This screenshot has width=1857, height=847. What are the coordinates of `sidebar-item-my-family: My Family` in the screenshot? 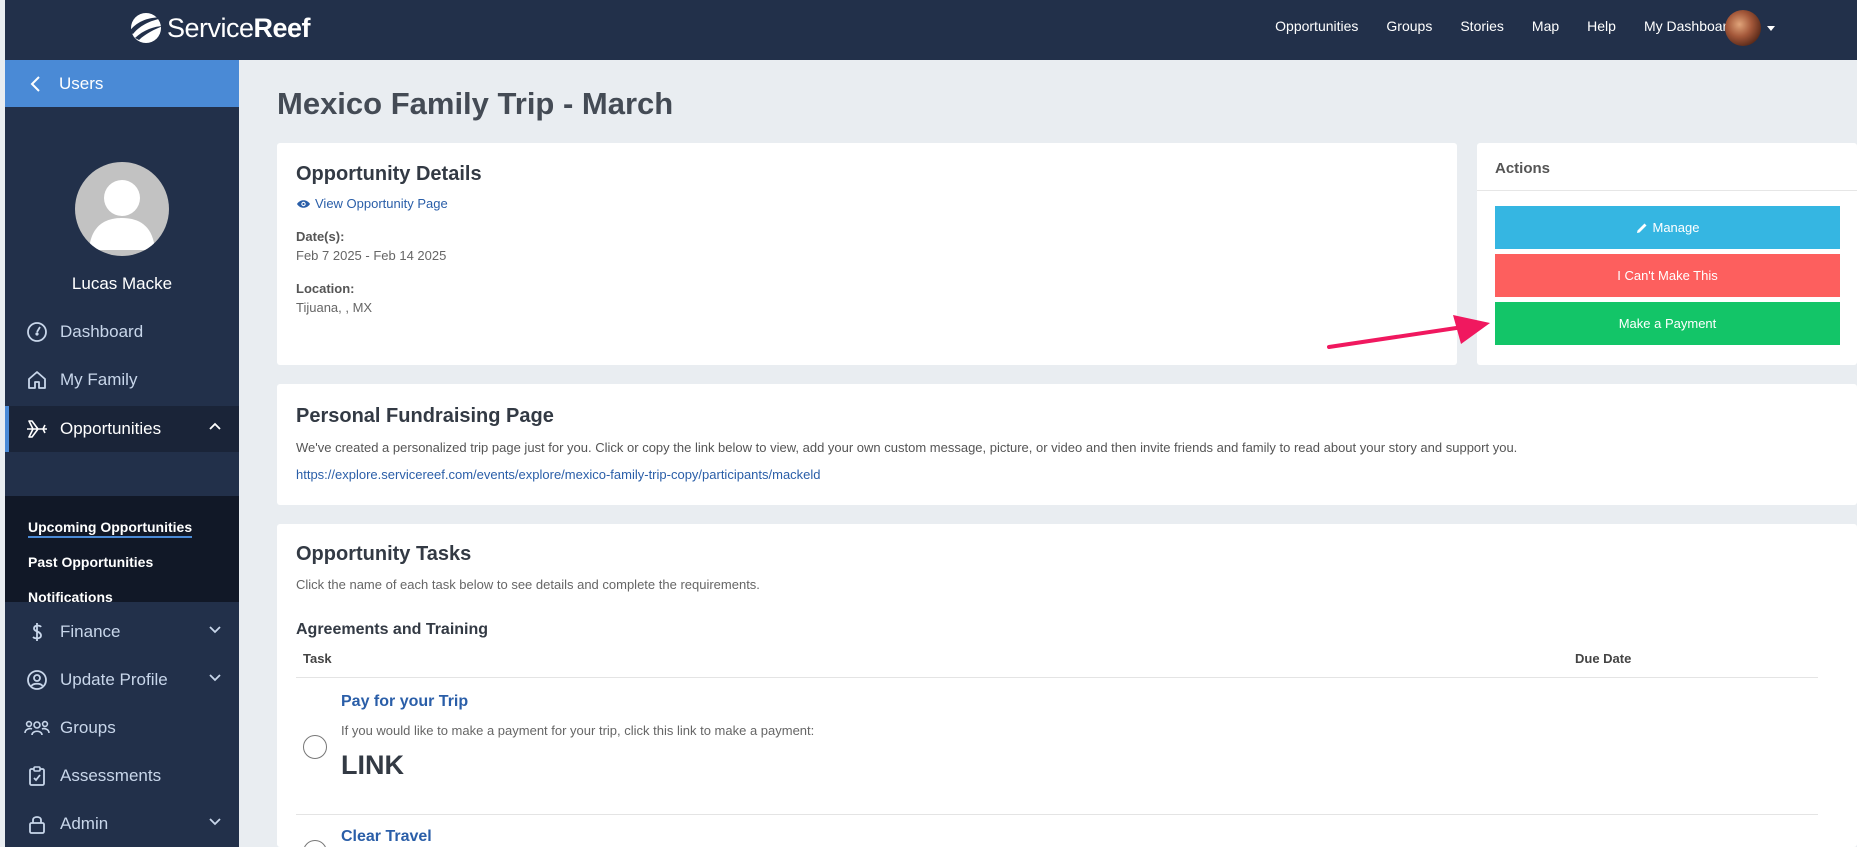 It's located at (122, 380).